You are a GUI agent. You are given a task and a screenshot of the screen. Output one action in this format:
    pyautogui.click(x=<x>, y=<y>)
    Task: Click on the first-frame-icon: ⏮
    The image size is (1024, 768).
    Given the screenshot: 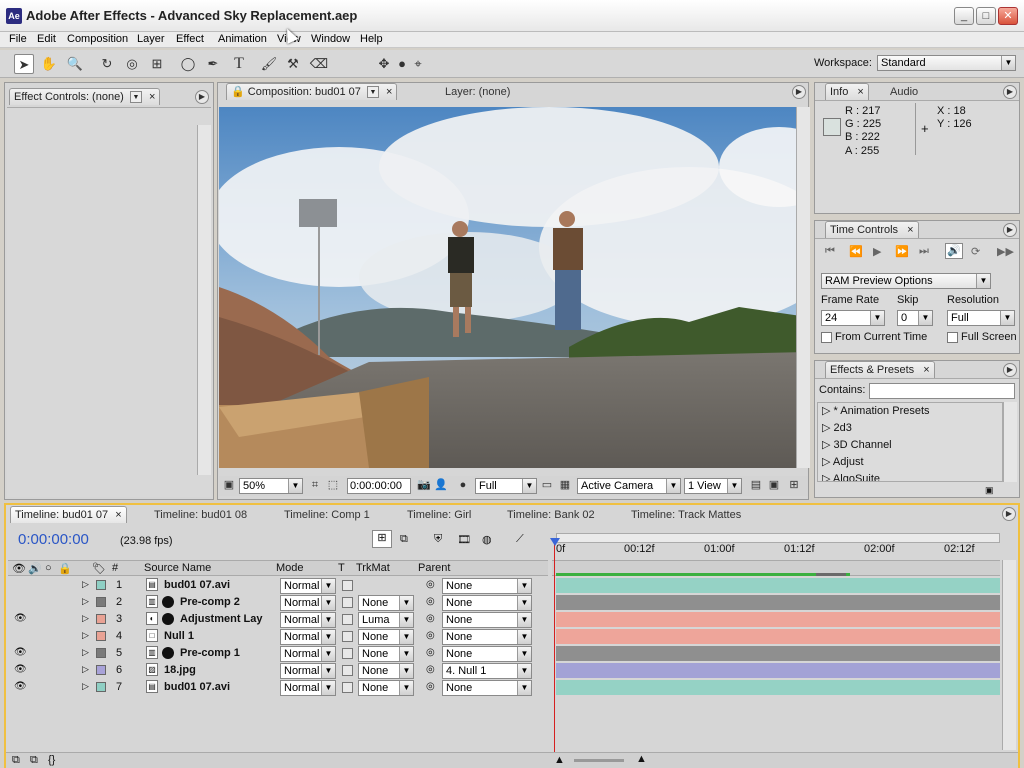 What is the action you would take?
    pyautogui.click(x=830, y=251)
    